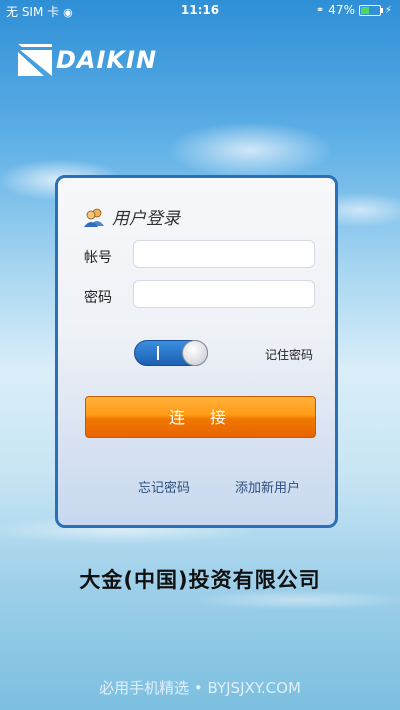 The width and height of the screenshot is (400, 710). Describe the element at coordinates (146, 219) in the screenshot. I see `login-title-text: 用户登录` at that location.